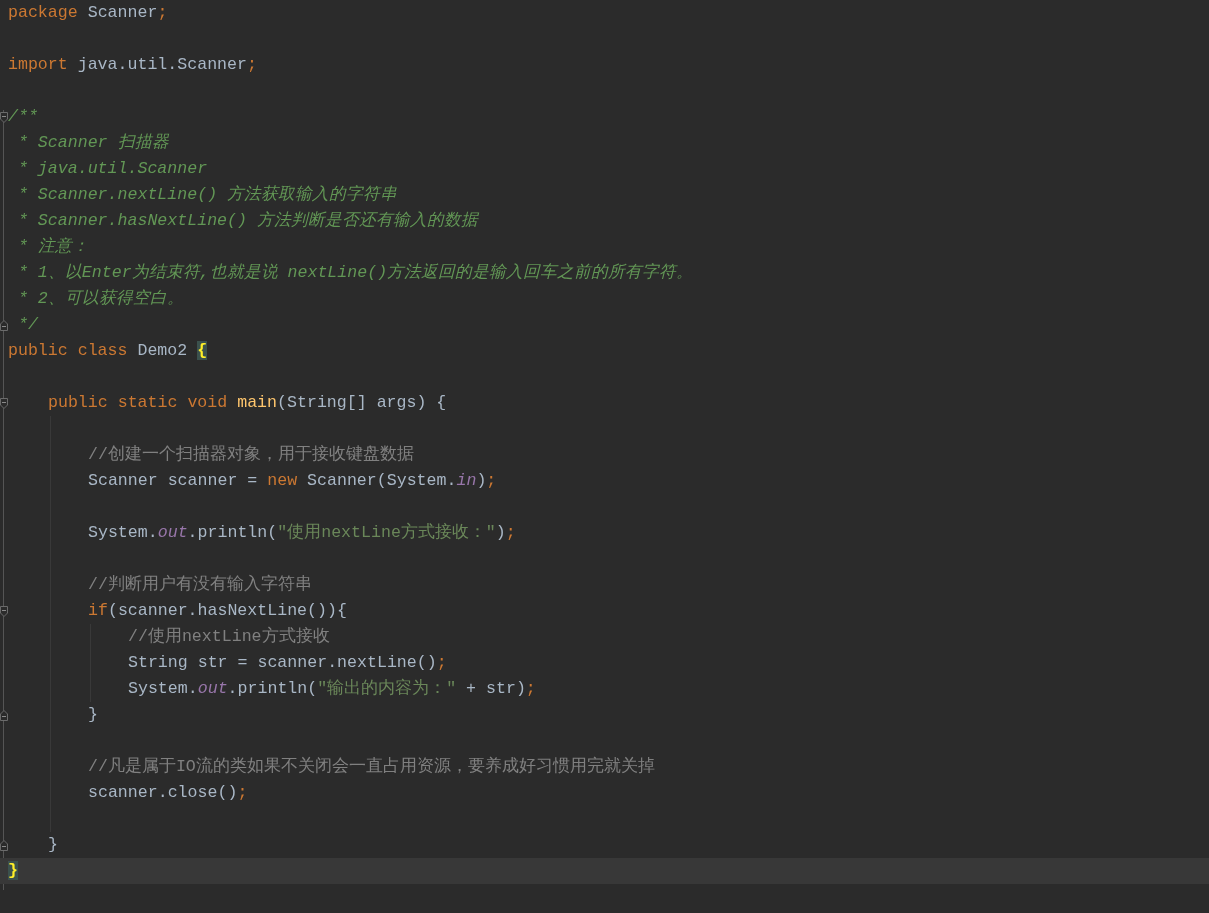 The height and width of the screenshot is (913, 1209). I want to click on code-line: * java.util.Scanner, so click(112, 168).